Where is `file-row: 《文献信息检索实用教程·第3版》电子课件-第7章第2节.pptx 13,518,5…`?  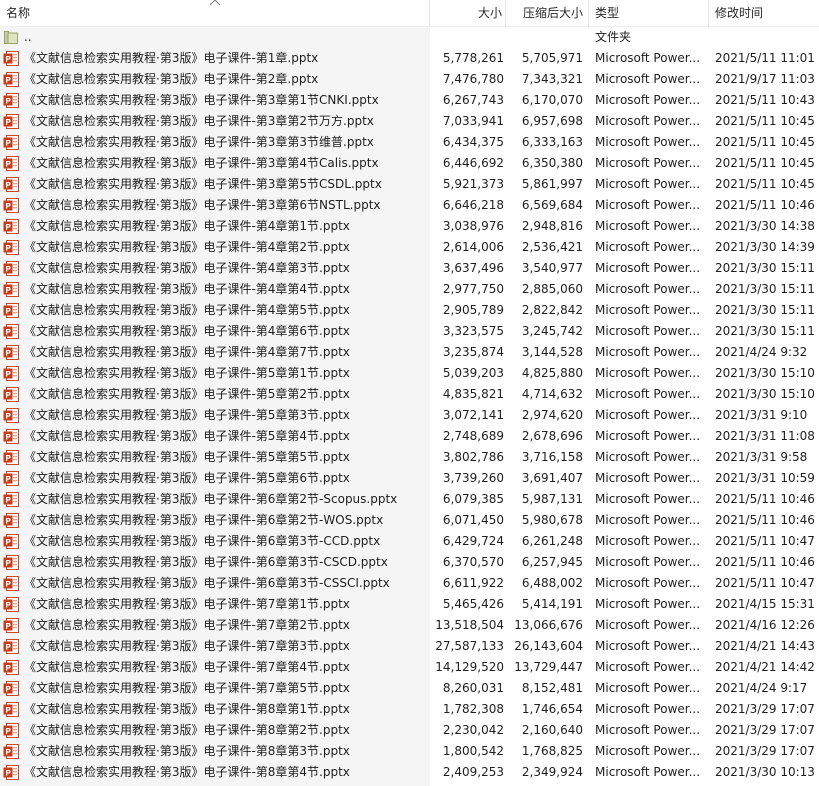 file-row: 《文献信息检索实用教程·第3版》电子课件-第7章第2节.pptx 13,518,5… is located at coordinates (409, 625).